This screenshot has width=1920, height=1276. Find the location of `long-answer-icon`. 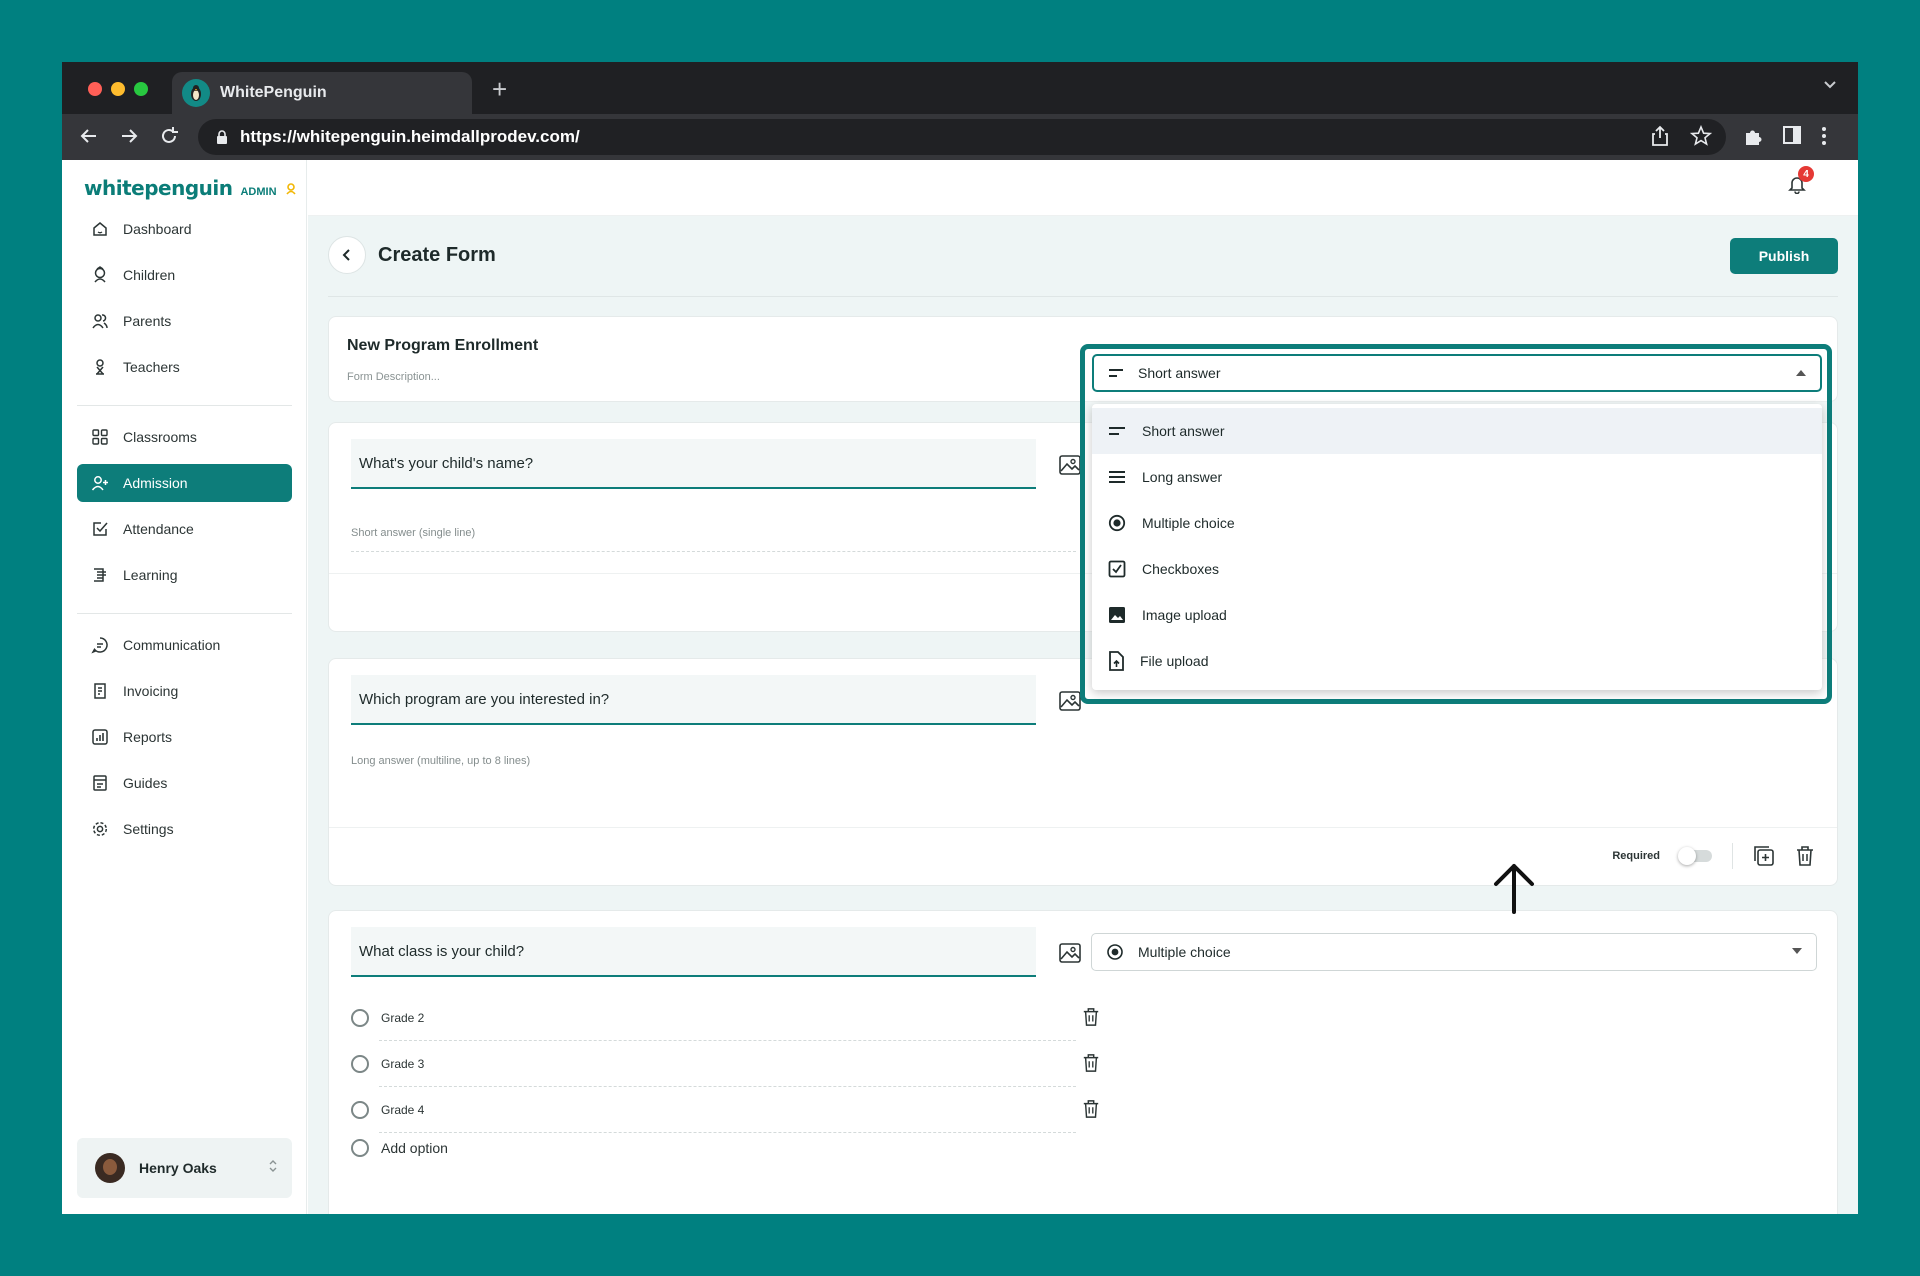

long-answer-icon is located at coordinates (1117, 477).